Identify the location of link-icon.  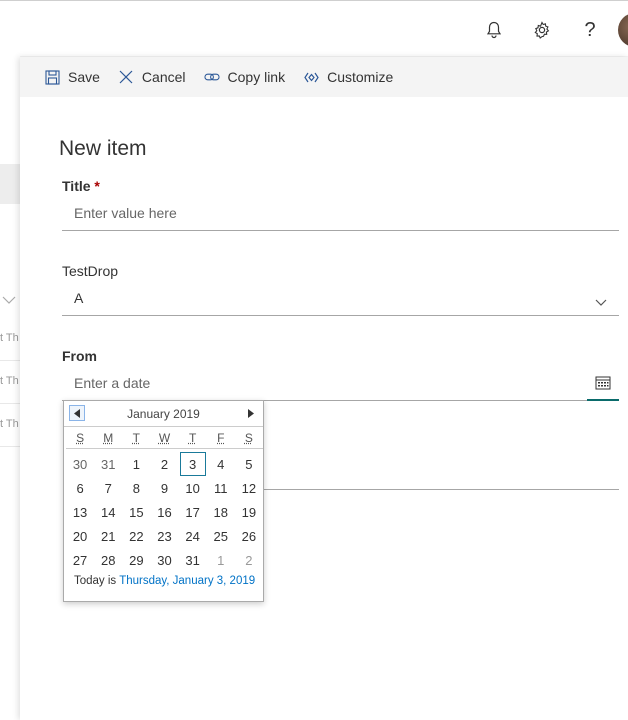
(212, 77).